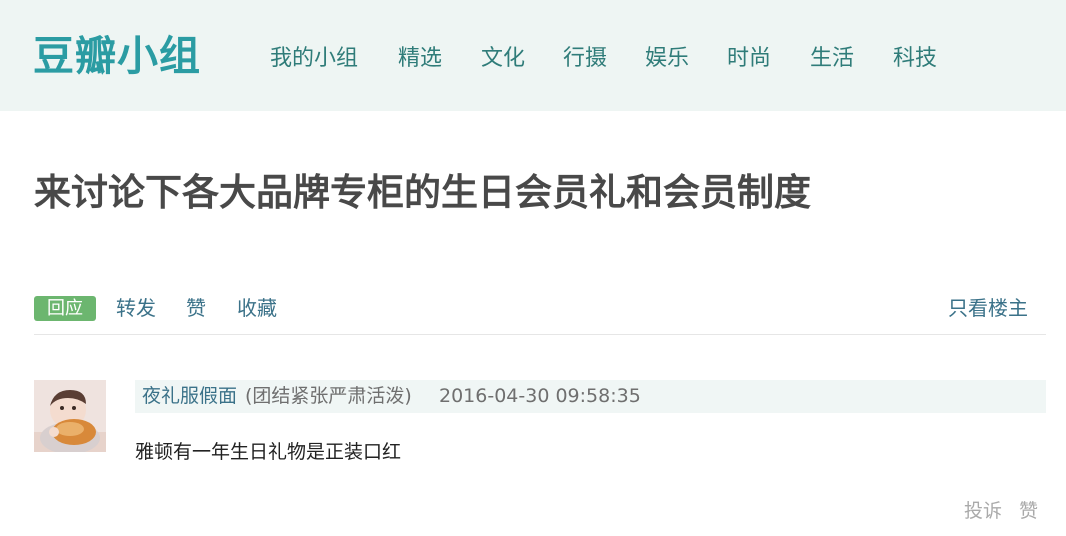 Image resolution: width=1066 pixels, height=536 pixels. Describe the element at coordinates (503, 59) in the screenshot. I see `nav-item-culture: 文化` at that location.